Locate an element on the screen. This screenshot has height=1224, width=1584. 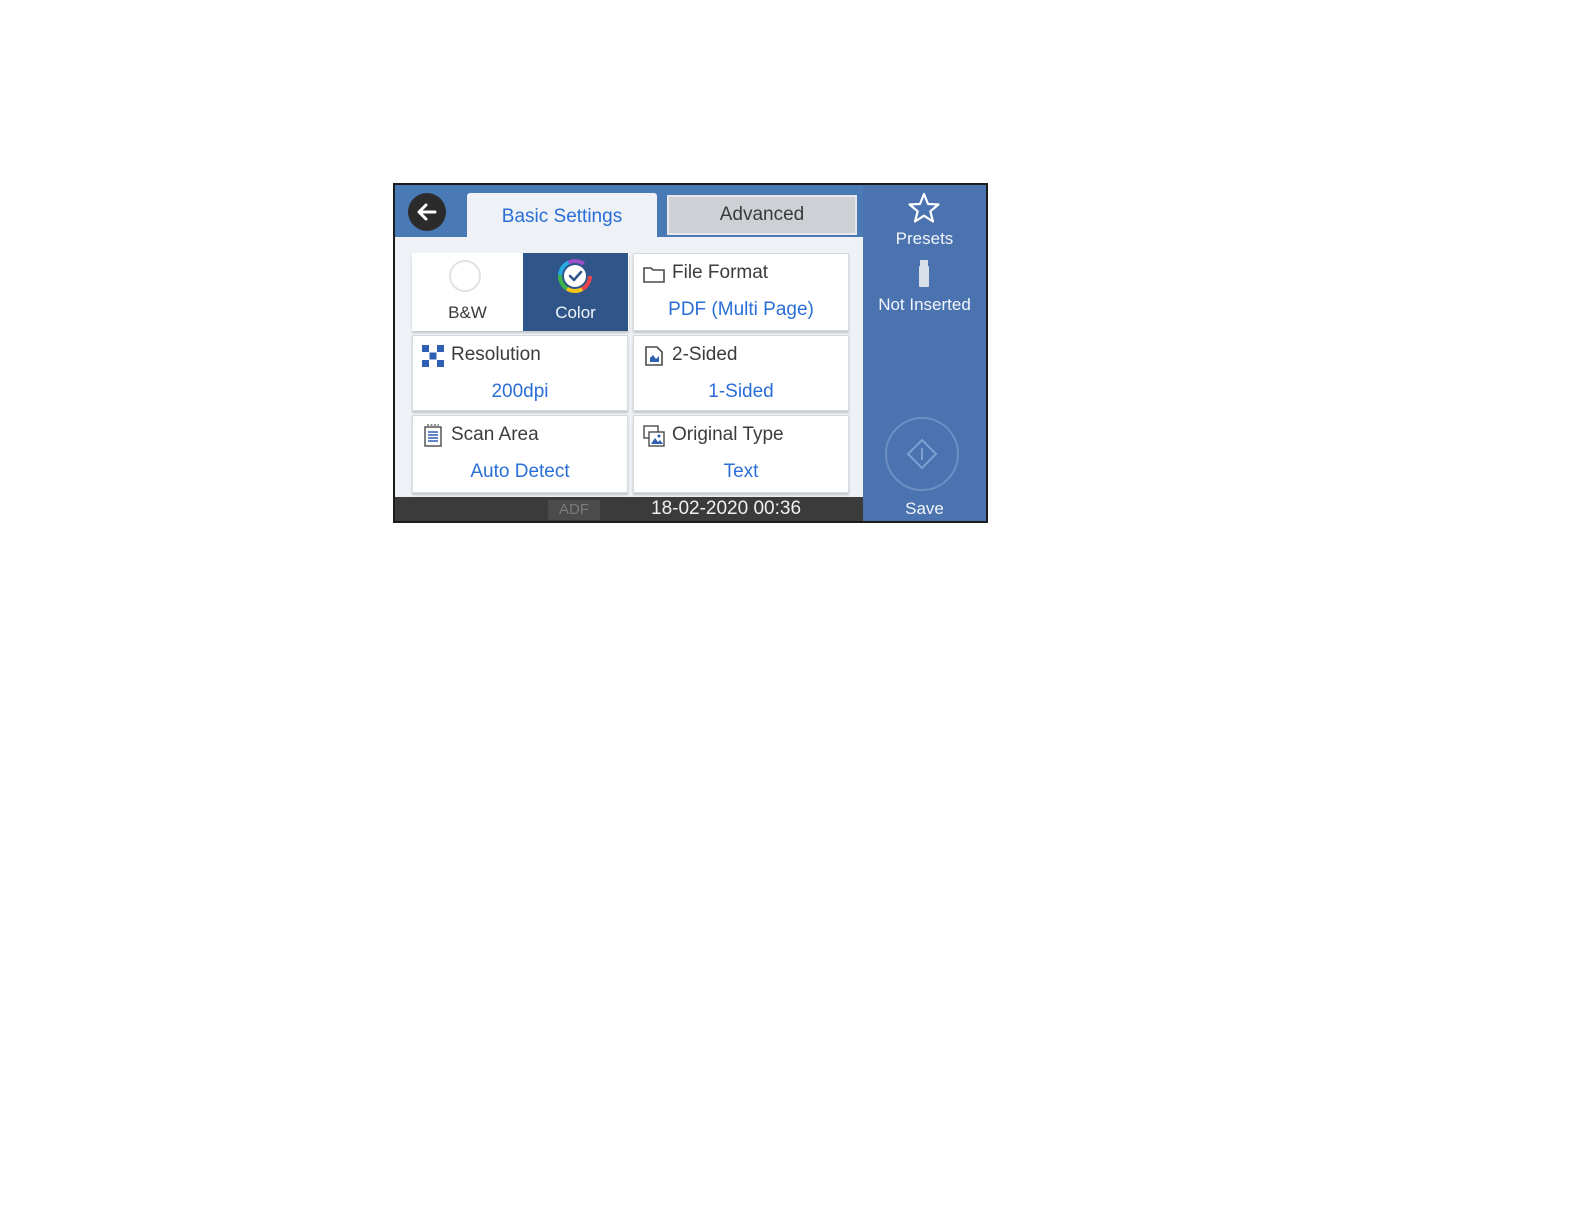
usb-drive-icon is located at coordinates (924, 273).